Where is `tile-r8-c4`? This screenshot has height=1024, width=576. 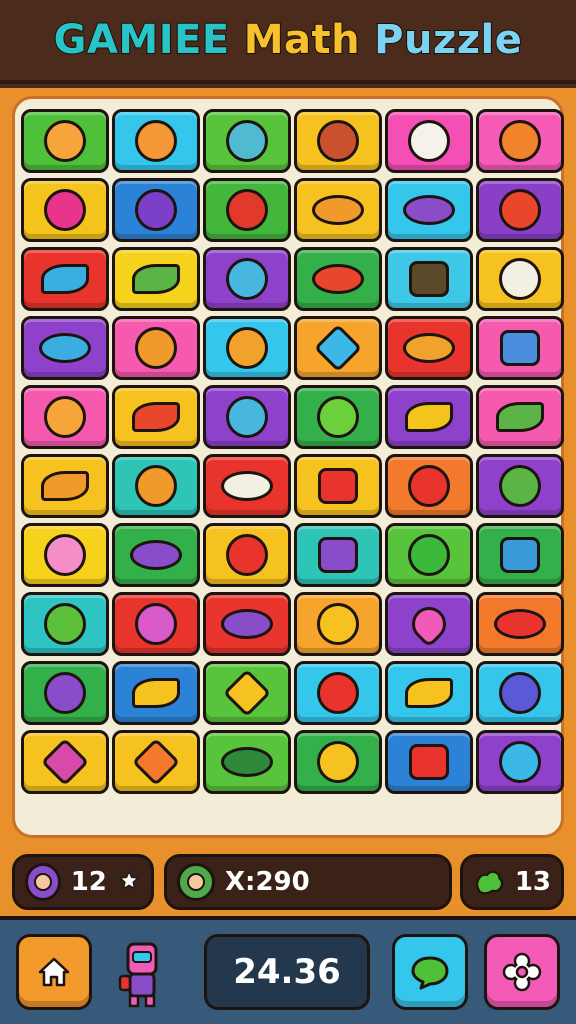 tile-r8-c4 is located at coordinates (338, 624).